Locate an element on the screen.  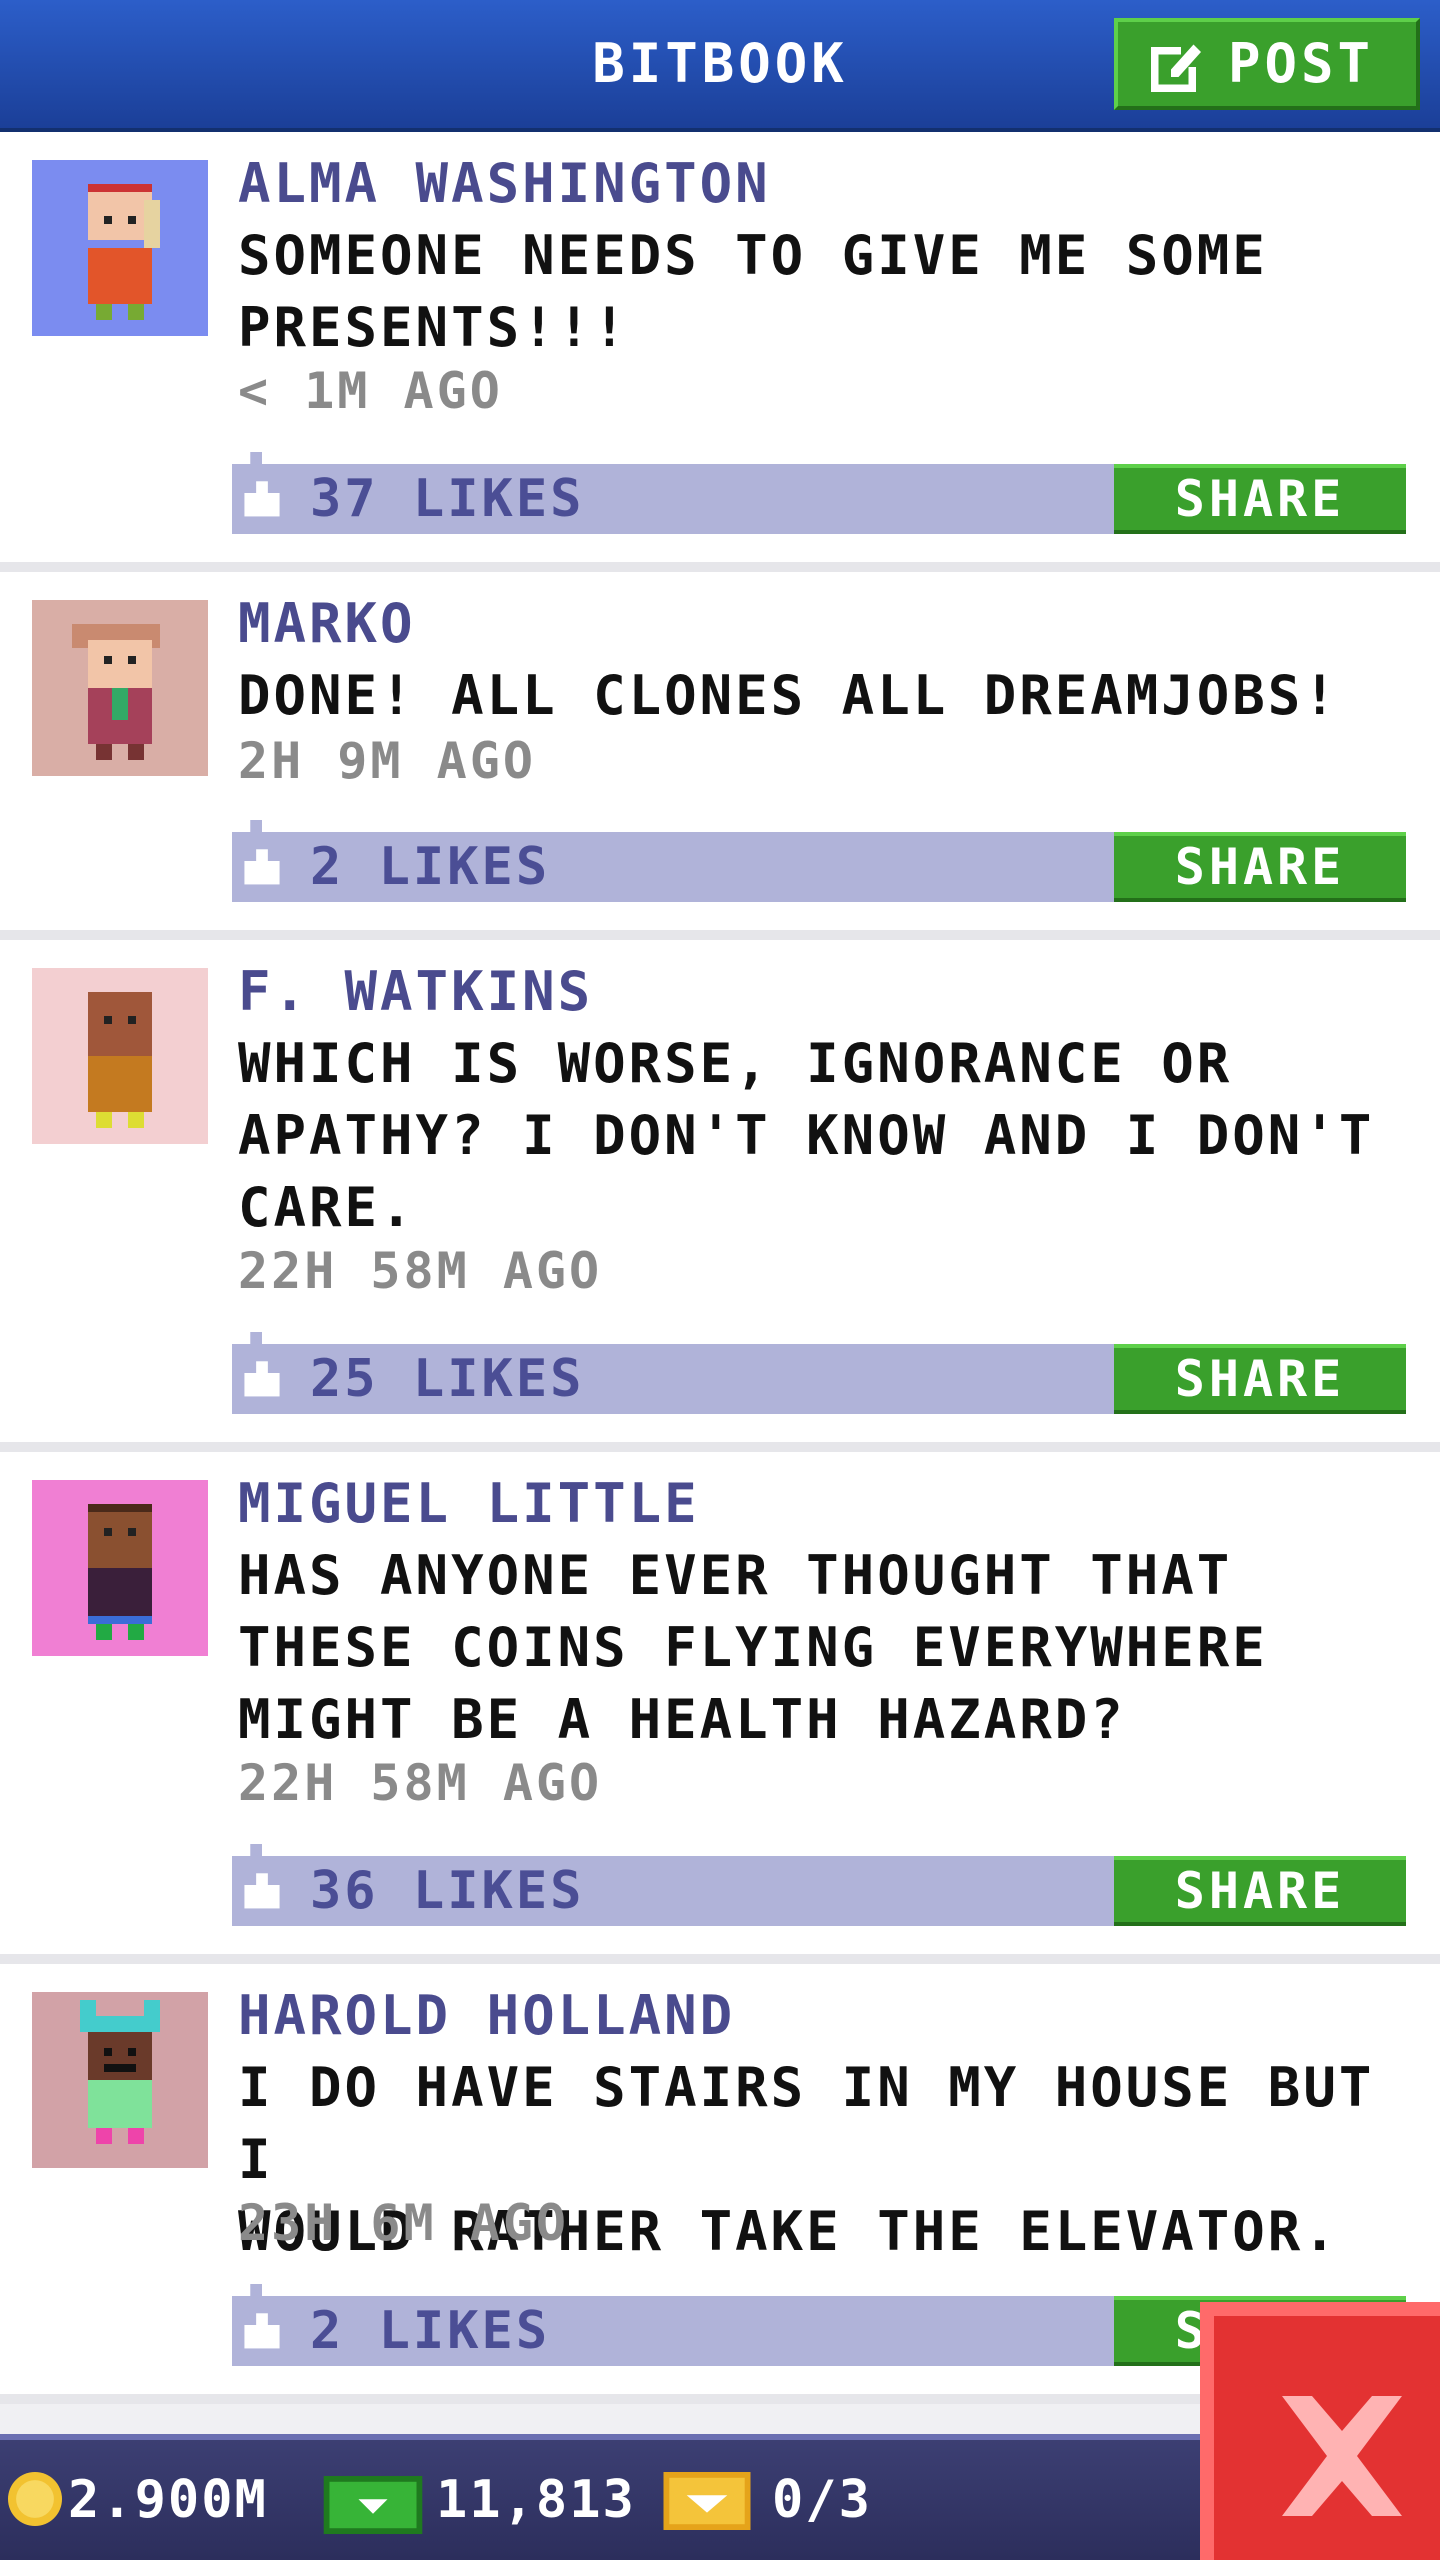
compose-icon is located at coordinates (1176, 68).